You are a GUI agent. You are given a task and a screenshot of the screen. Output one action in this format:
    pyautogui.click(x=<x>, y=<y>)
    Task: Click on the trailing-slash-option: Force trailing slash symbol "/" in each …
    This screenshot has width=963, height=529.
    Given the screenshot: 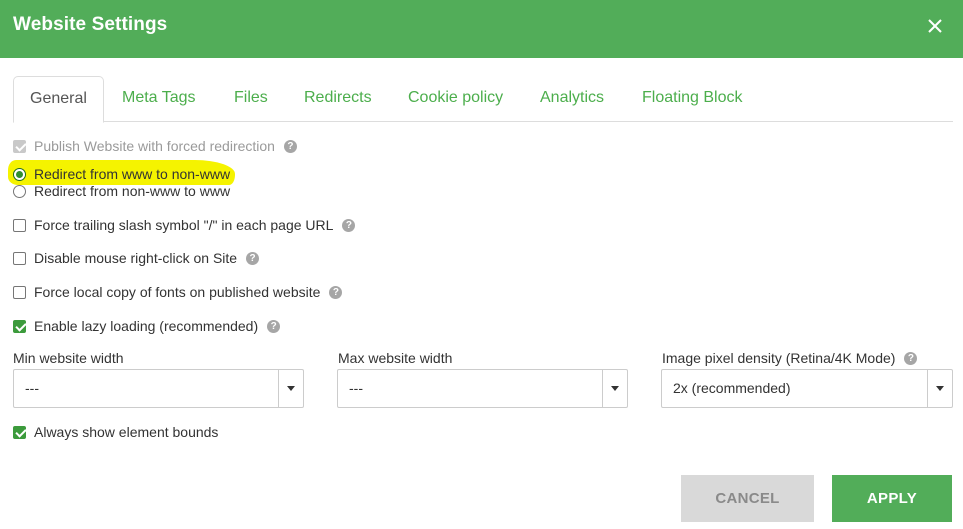 What is the action you would take?
    pyautogui.click(x=184, y=225)
    